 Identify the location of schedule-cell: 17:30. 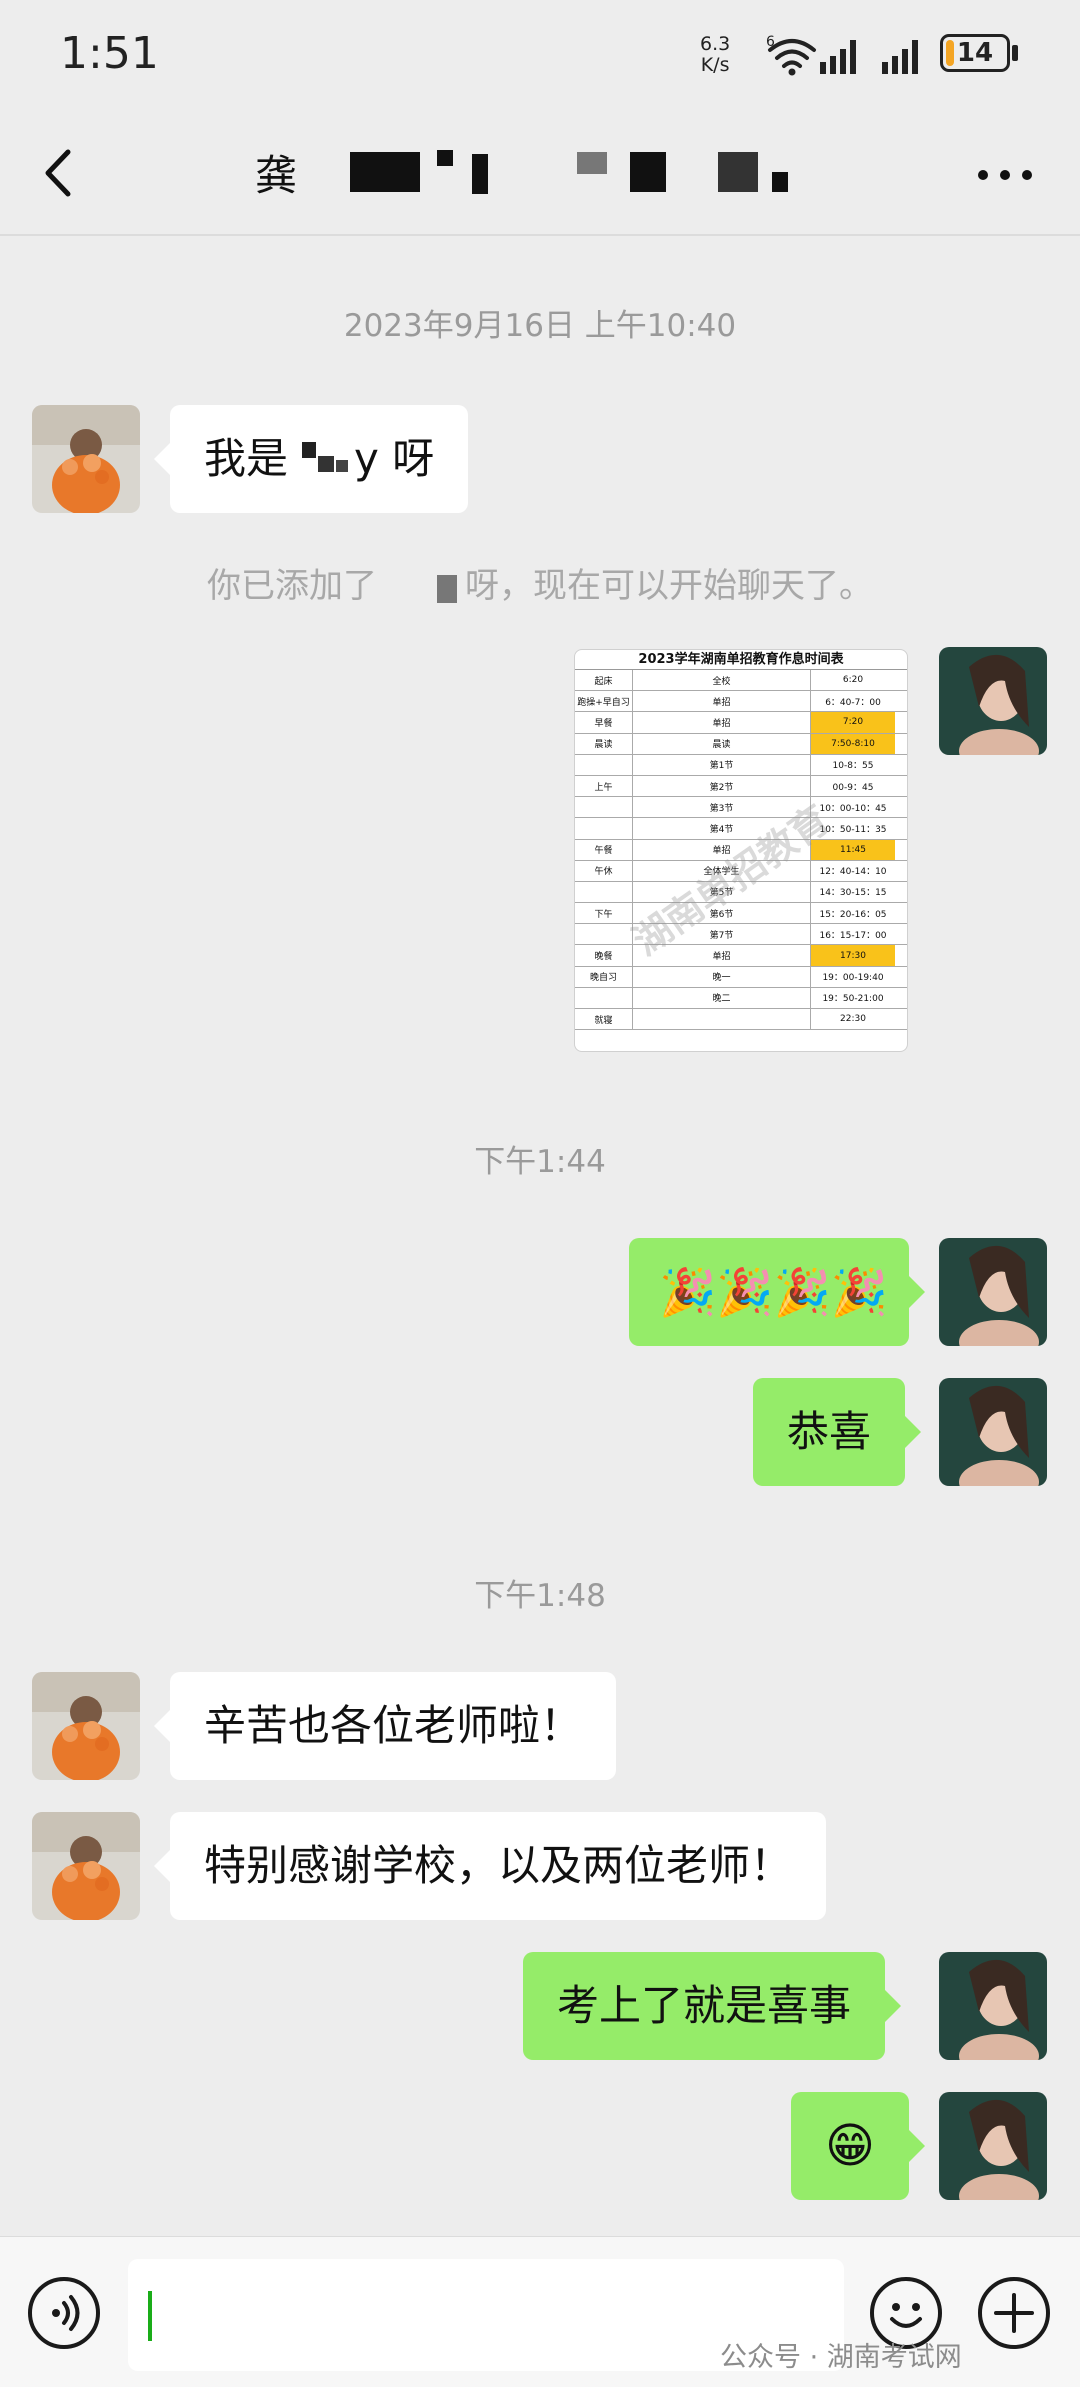
(853, 955).